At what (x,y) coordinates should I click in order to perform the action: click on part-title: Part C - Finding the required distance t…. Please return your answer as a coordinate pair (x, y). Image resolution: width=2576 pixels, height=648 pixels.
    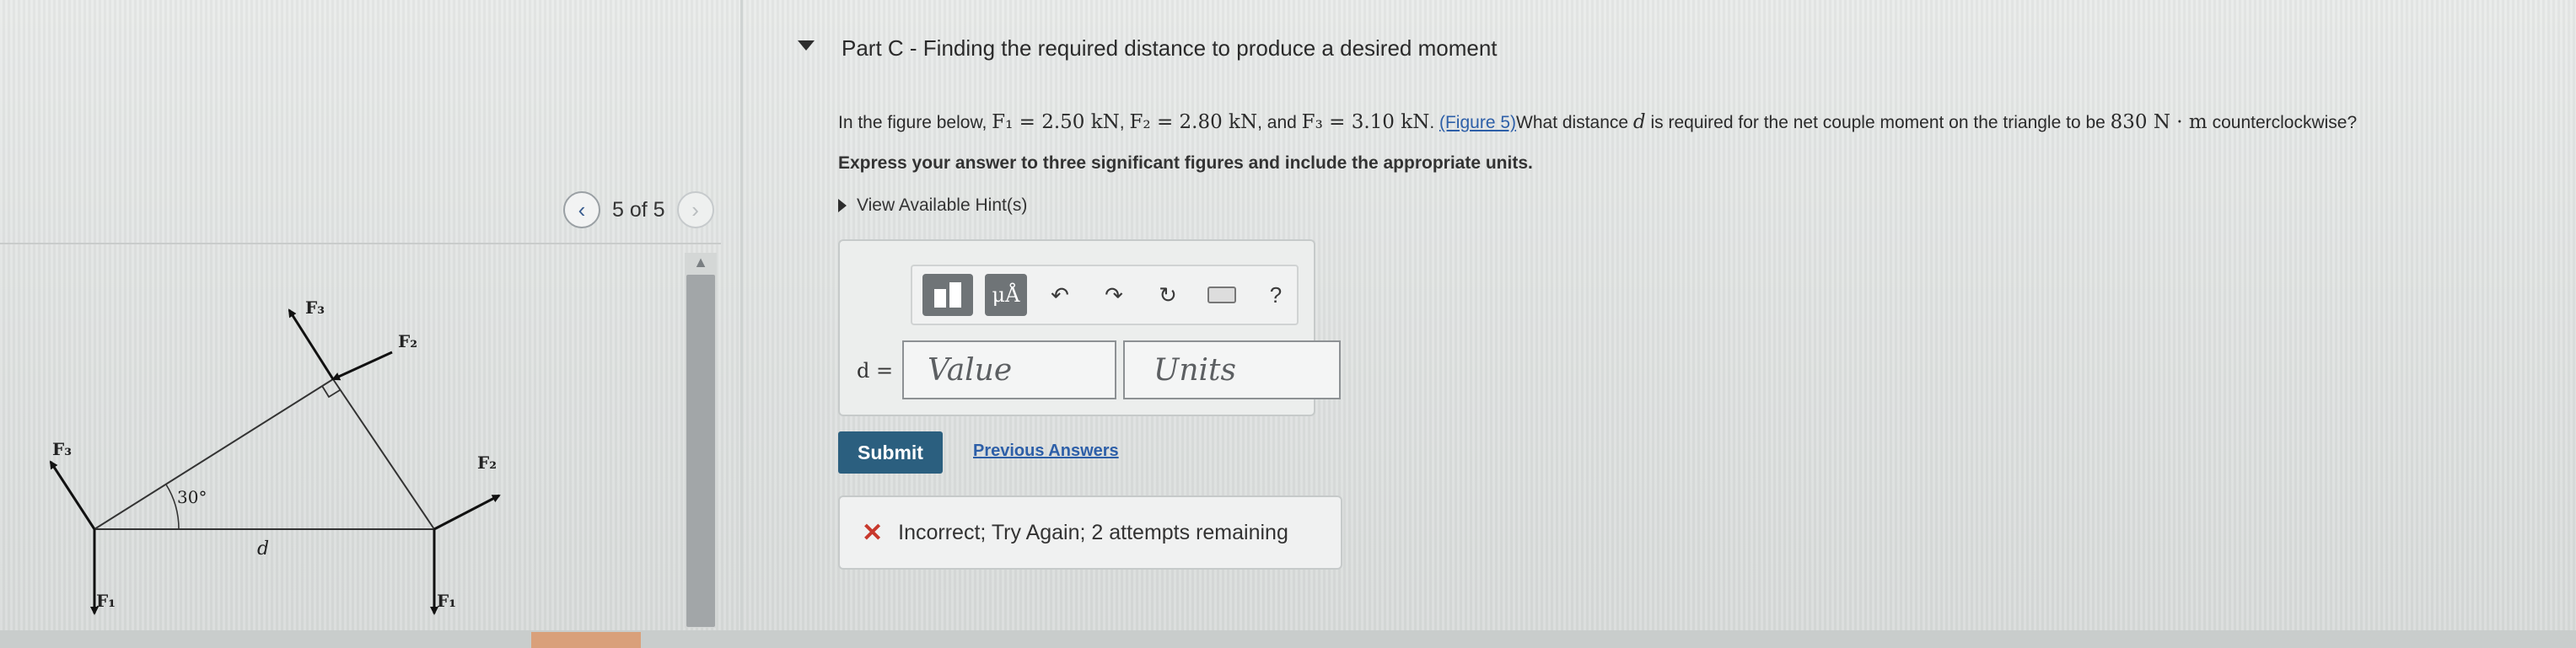
    Looking at the image, I should click on (1170, 48).